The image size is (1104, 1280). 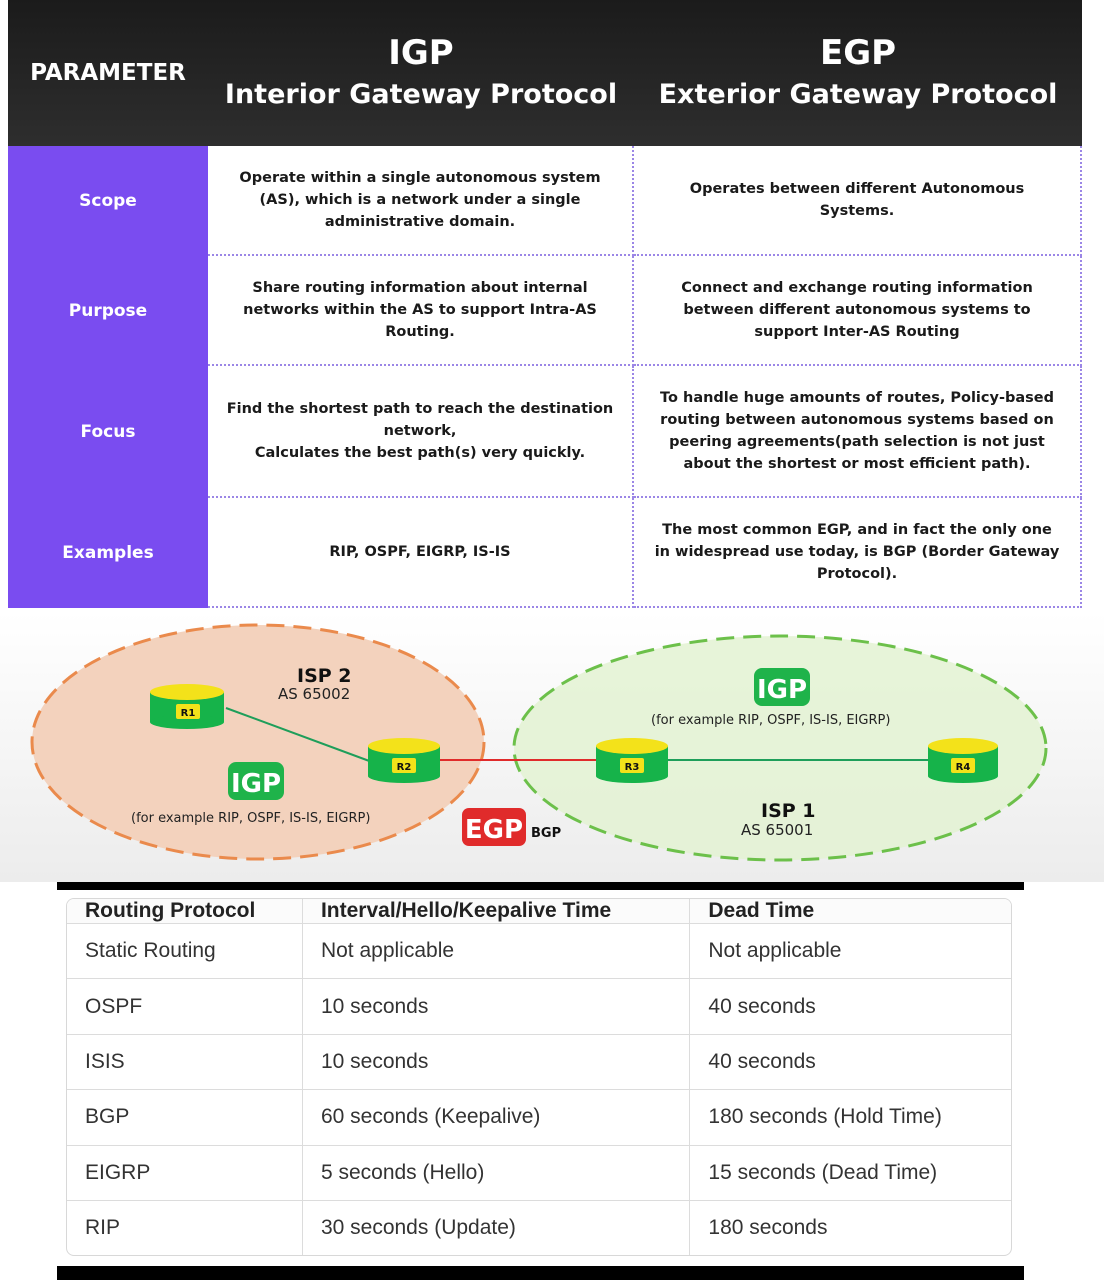 What do you see at coordinates (777, 830) in the screenshot?
I see `isp1-as: AS 65001` at bounding box center [777, 830].